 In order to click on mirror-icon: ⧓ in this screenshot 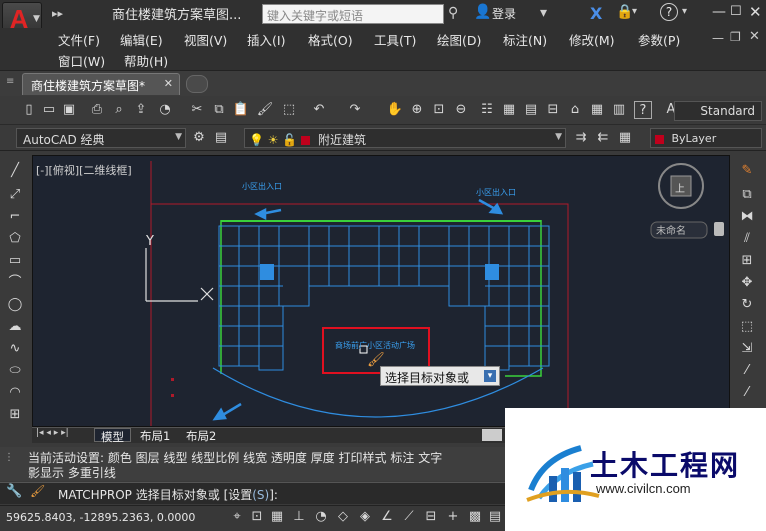, I will do `click(747, 217)`.